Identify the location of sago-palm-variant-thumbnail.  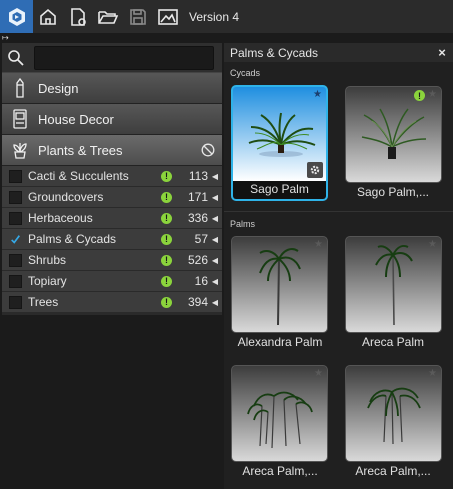
(394, 133).